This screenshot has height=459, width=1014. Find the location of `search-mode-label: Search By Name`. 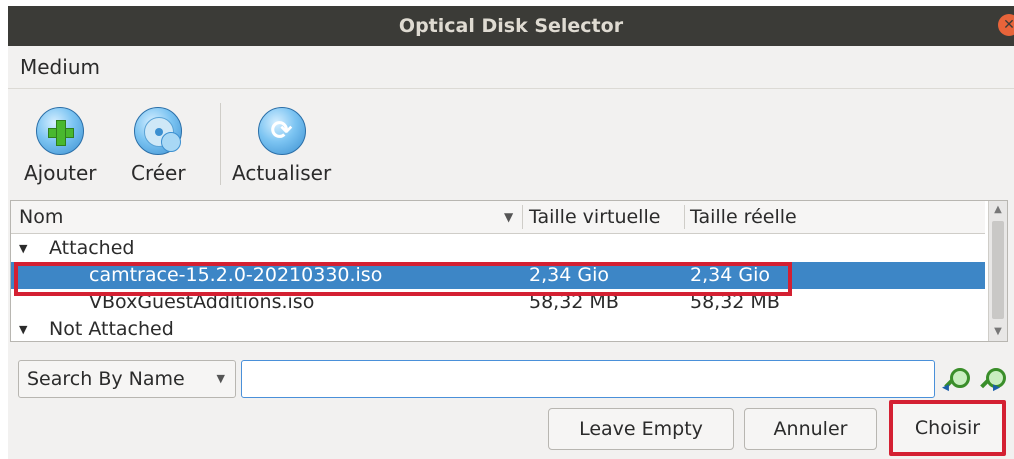

search-mode-label: Search By Name is located at coordinates (106, 379).